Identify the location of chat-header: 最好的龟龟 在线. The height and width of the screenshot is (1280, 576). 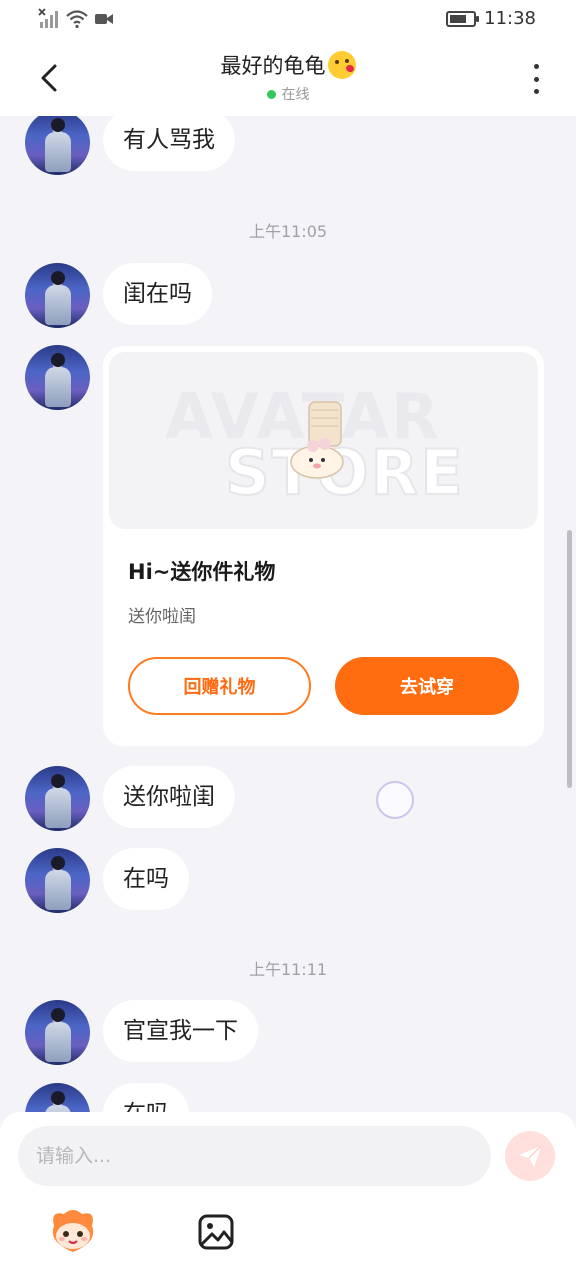
(288, 78).